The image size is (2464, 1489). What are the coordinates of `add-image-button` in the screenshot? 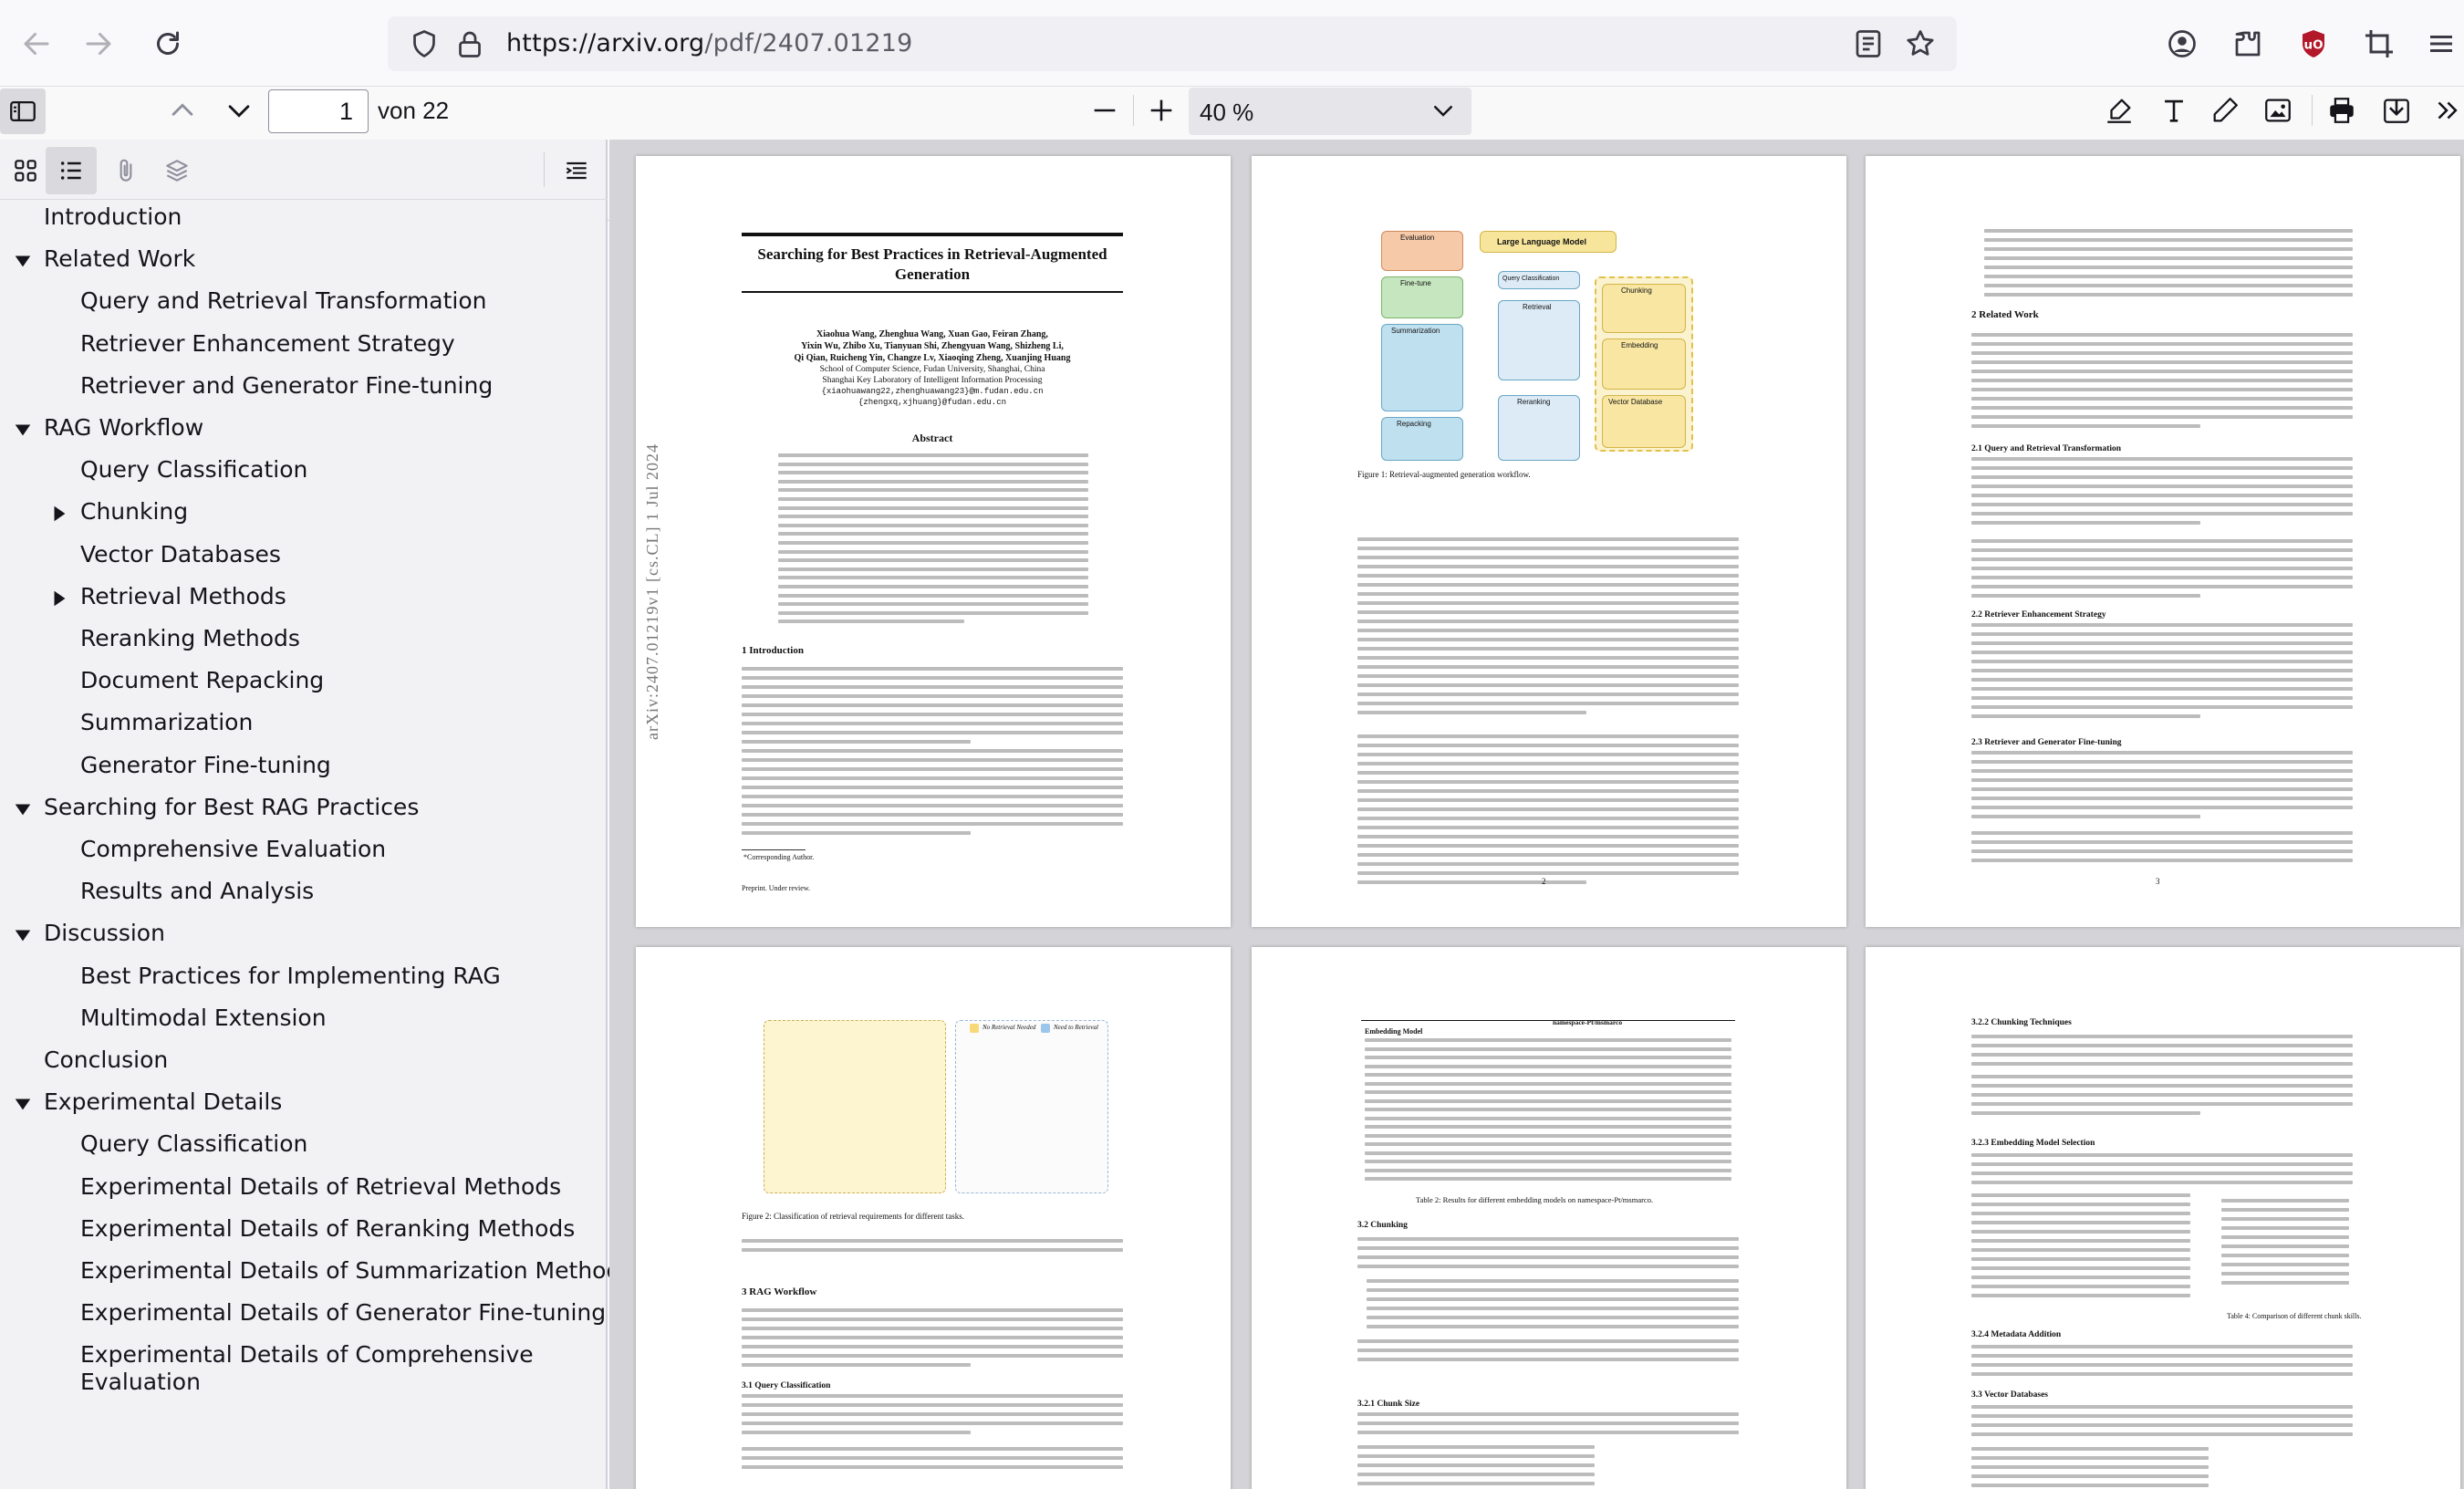 It's located at (2278, 110).